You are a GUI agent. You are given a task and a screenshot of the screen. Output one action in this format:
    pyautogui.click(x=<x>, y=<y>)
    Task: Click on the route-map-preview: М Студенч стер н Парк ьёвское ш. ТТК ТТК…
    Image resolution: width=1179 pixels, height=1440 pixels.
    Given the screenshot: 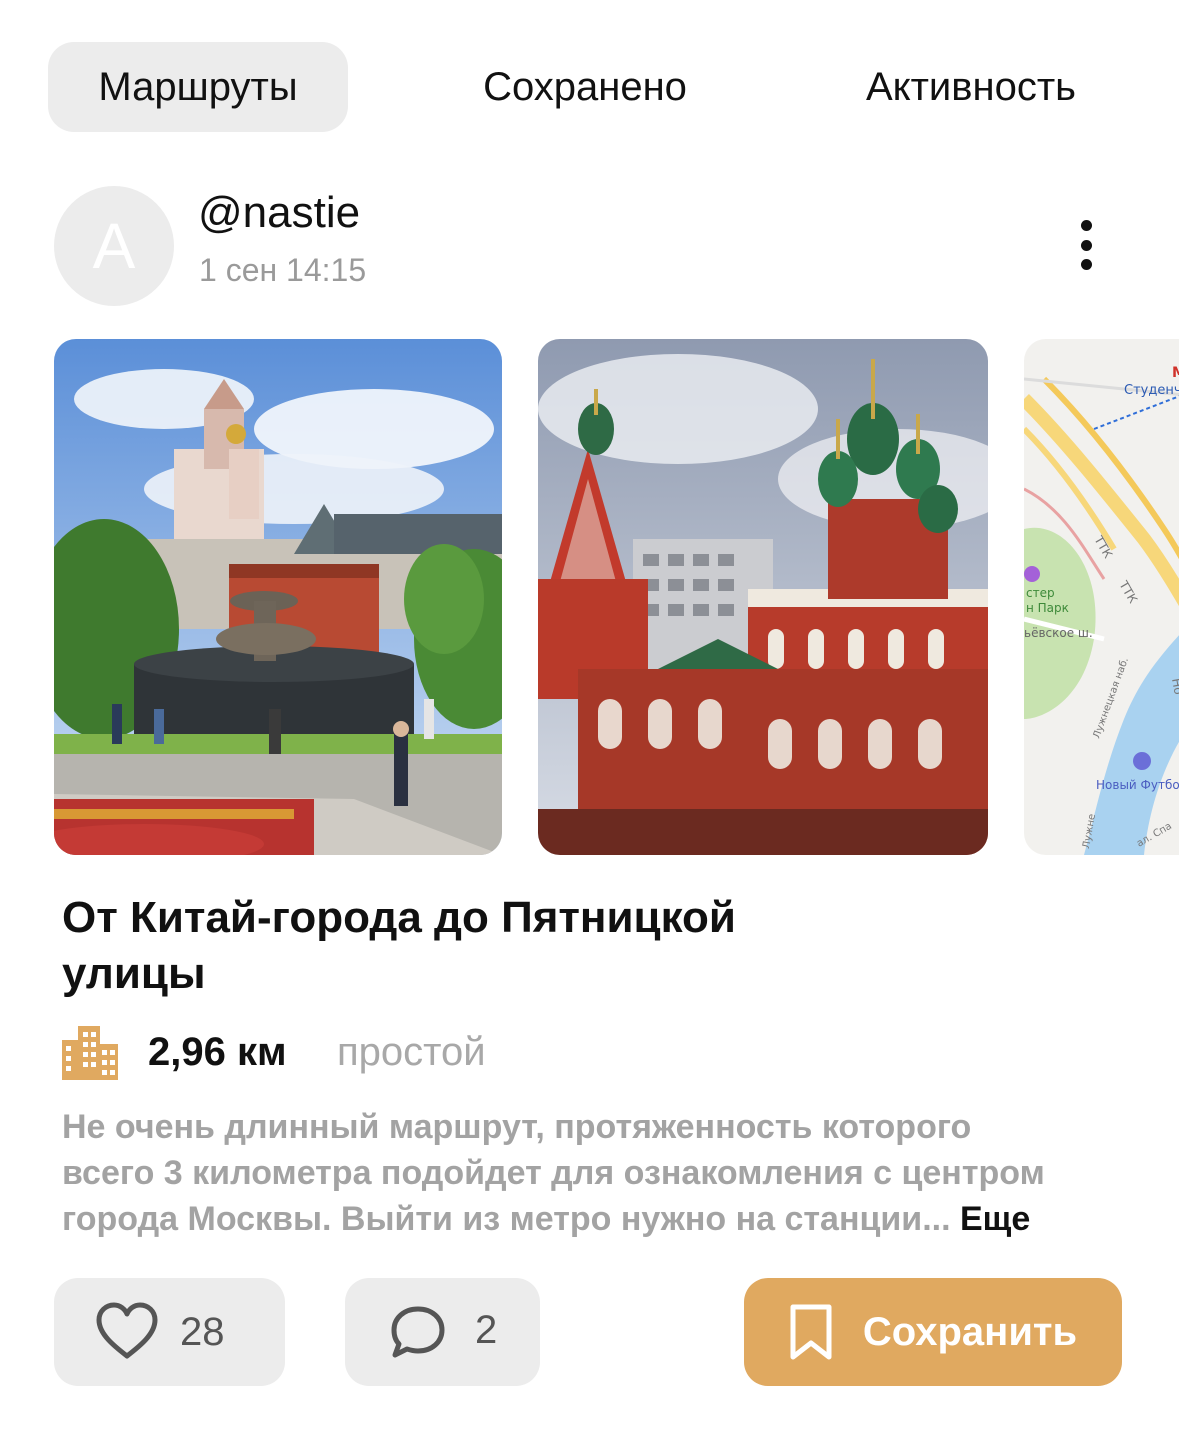 What is the action you would take?
    pyautogui.click(x=1101, y=597)
    